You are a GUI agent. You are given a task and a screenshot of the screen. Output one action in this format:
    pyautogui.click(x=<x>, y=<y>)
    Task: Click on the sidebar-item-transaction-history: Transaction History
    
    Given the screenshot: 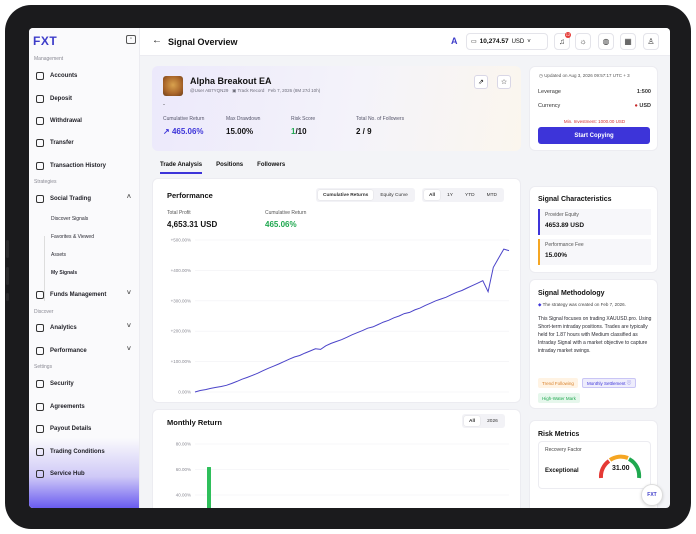 What is the action you would take?
    pyautogui.click(x=85, y=165)
    